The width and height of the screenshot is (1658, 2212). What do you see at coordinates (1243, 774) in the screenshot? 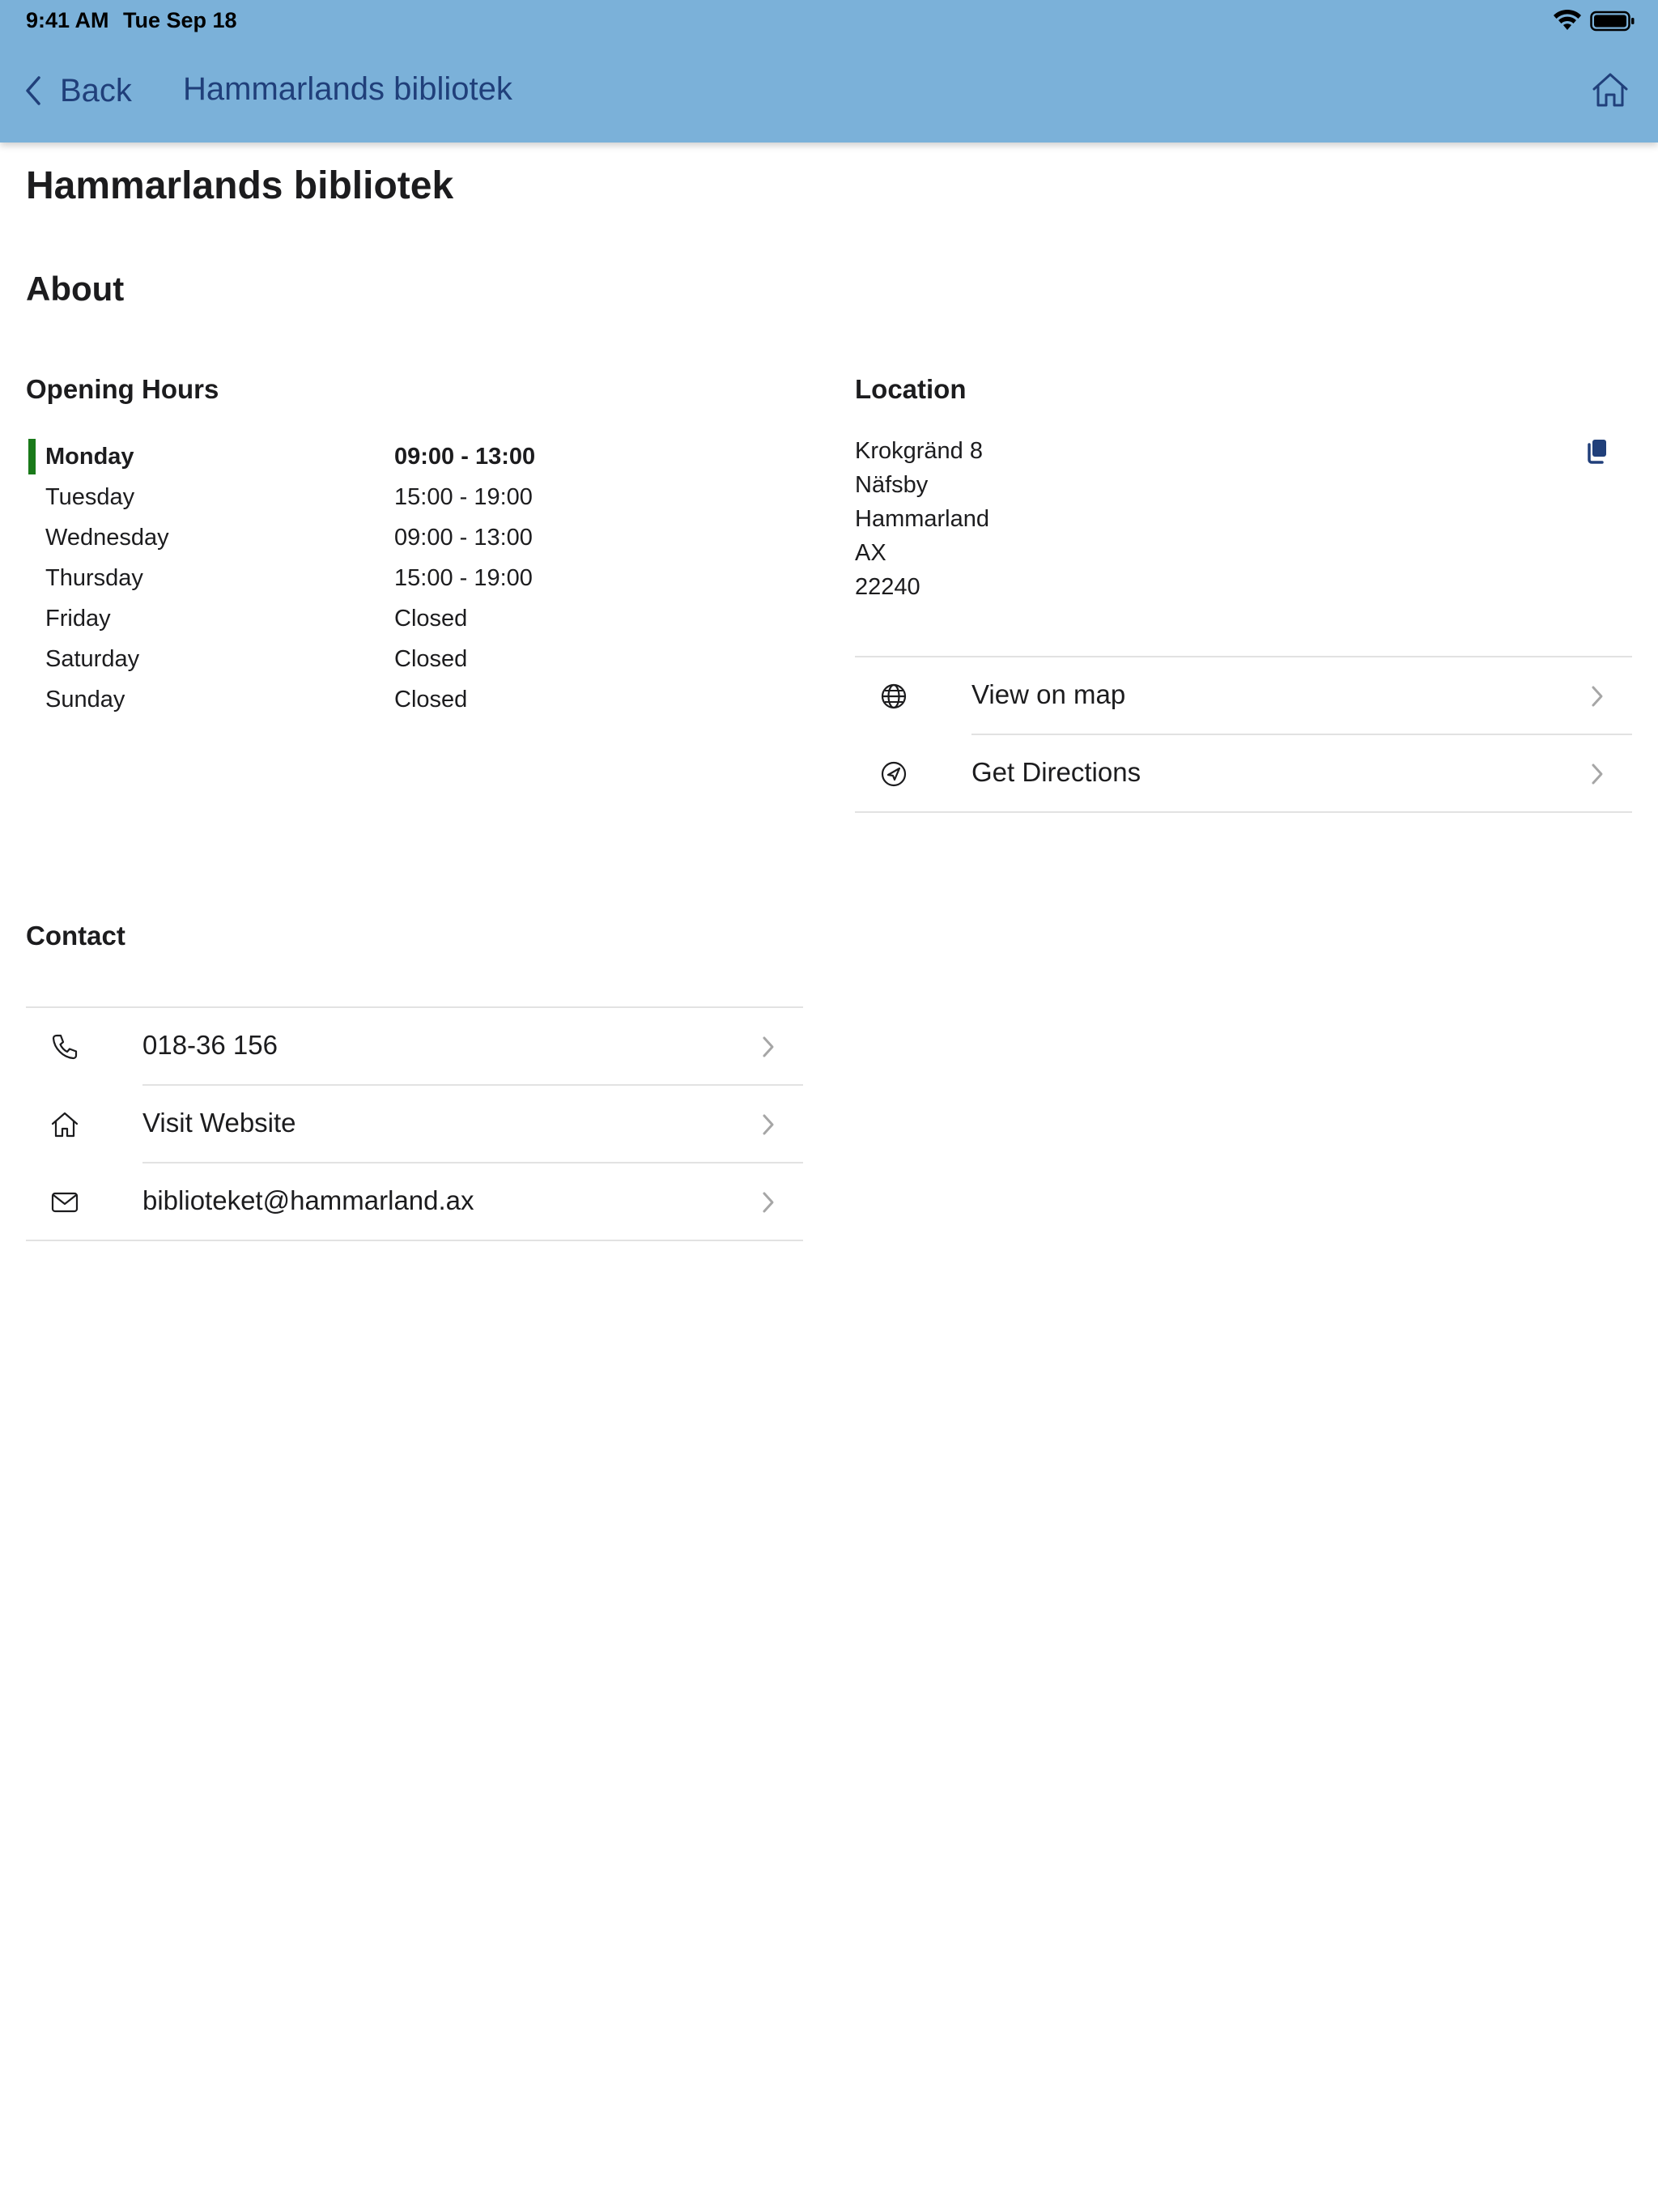
I see `get-directions-row: Get Directions` at bounding box center [1243, 774].